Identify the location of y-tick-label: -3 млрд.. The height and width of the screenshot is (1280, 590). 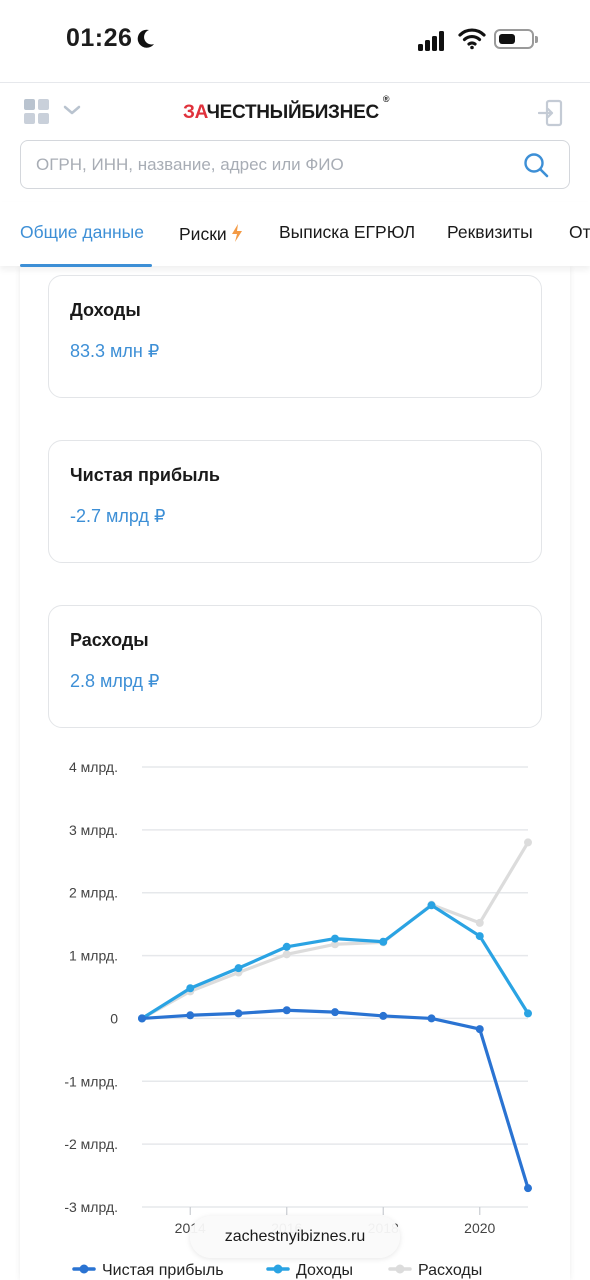
(91, 1207).